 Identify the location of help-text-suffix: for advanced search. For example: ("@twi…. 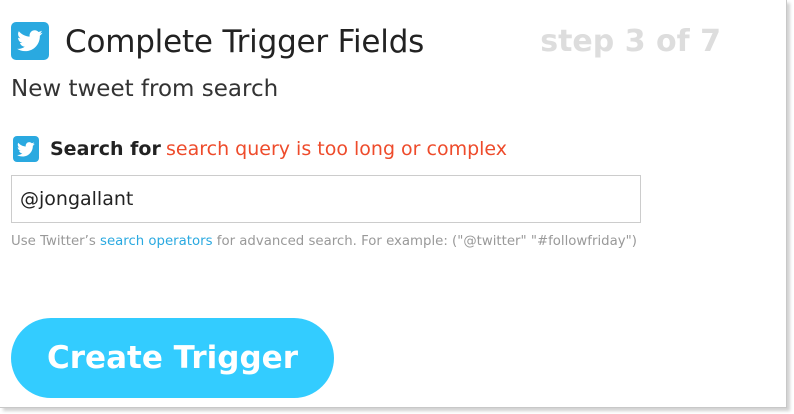
(424, 241).